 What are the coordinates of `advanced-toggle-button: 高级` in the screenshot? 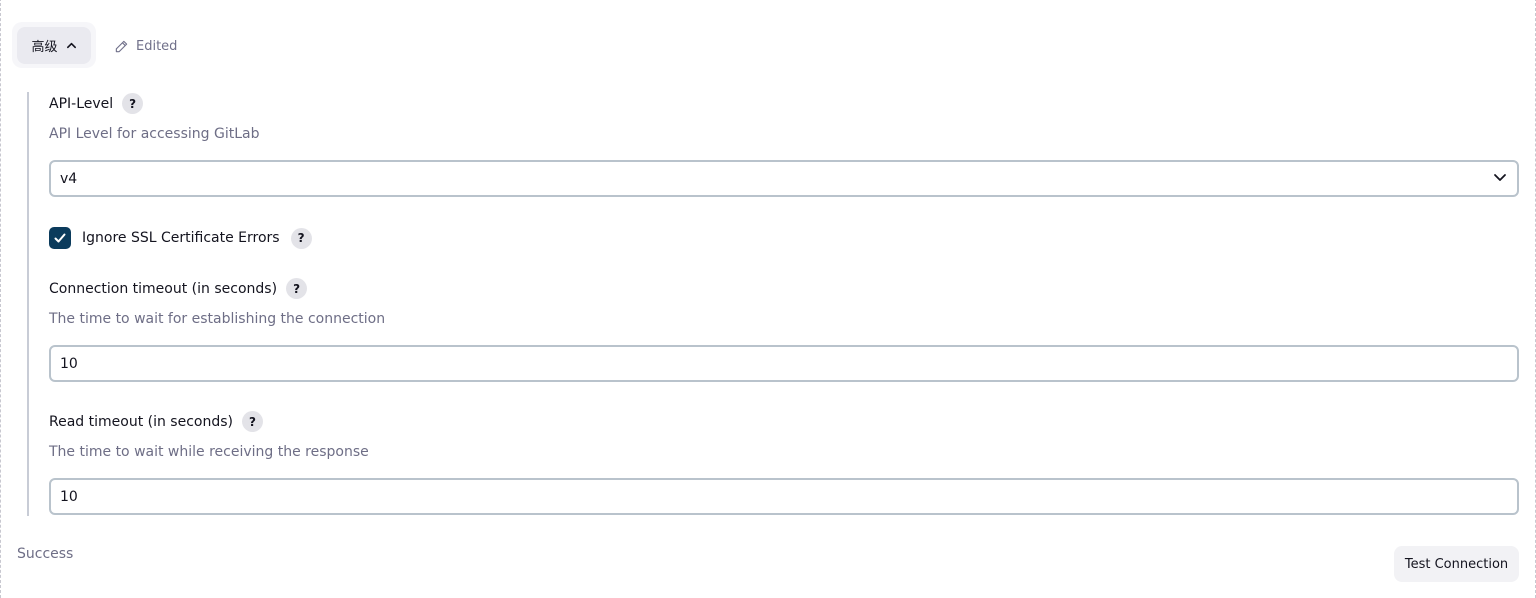 It's located at (54, 45).